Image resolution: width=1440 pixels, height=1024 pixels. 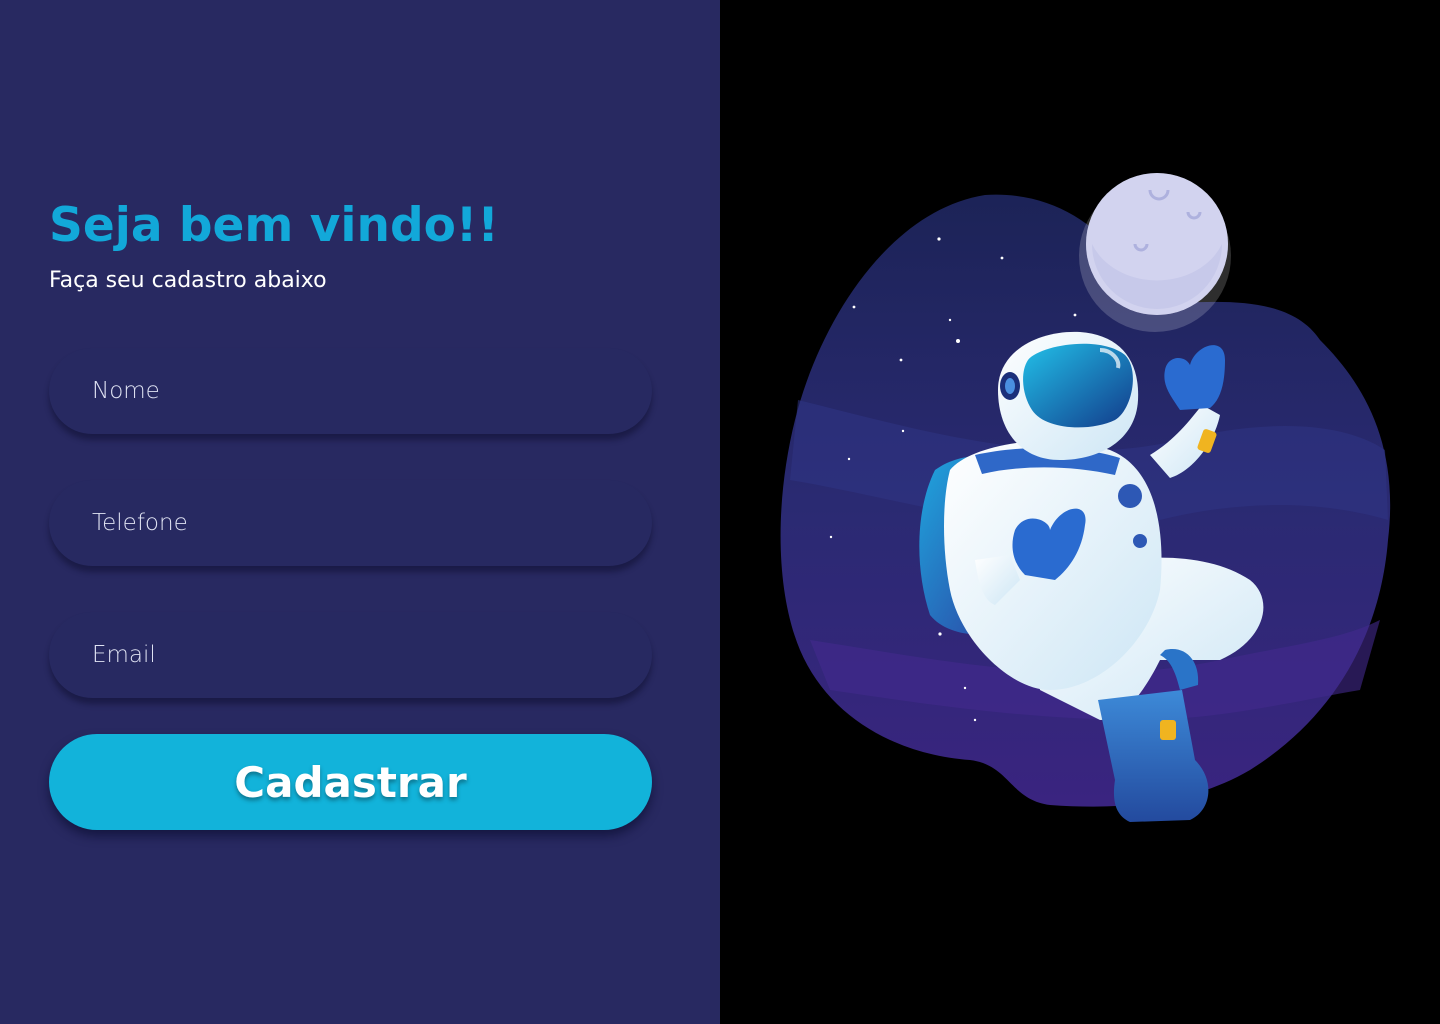 What do you see at coordinates (1155, 252) in the screenshot?
I see `moon` at bounding box center [1155, 252].